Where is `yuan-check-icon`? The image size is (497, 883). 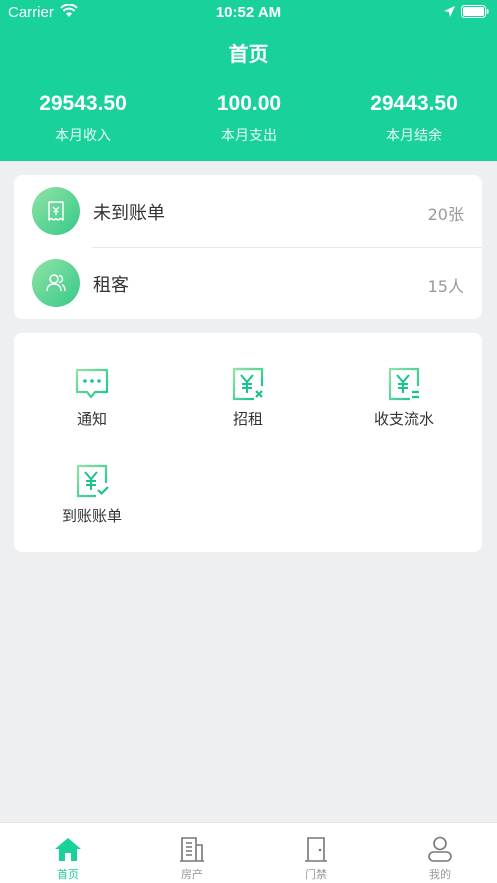 yuan-check-icon is located at coordinates (92, 481).